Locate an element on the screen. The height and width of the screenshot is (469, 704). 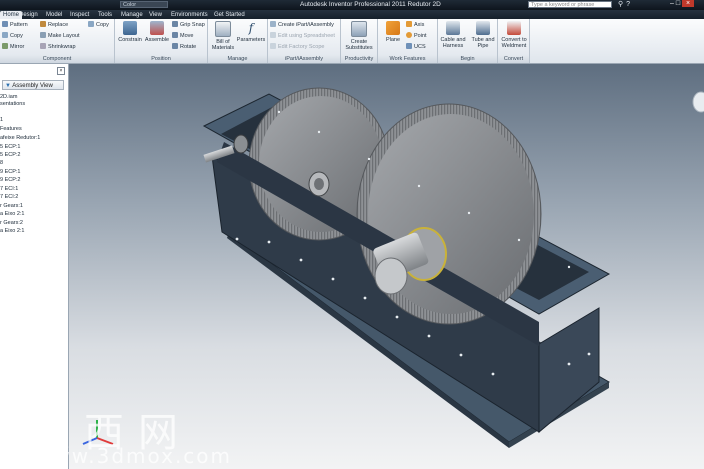
grip-snap-button: Grip Snap is located at coordinates (188, 25).